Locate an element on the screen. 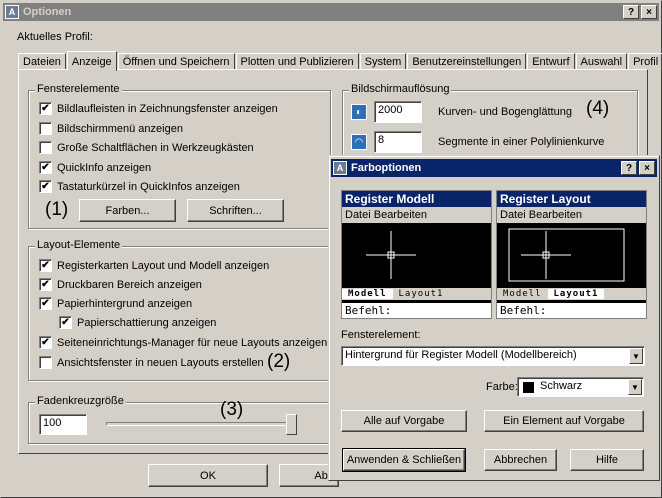  tab-anzeige: Anzeige is located at coordinates (91, 61).